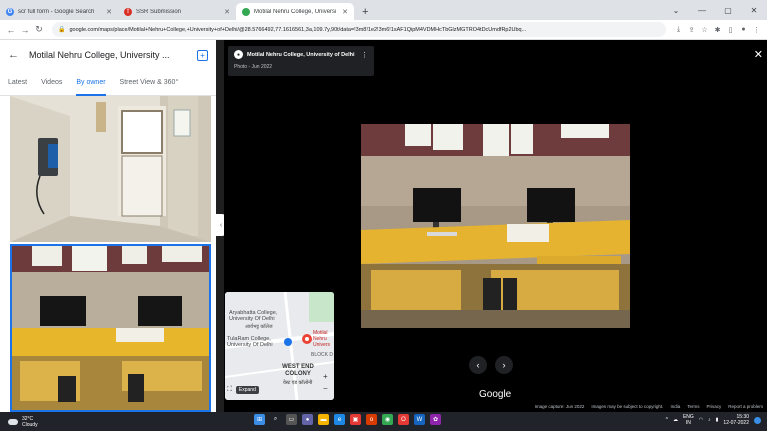  Describe the element at coordinates (291, 419) in the screenshot. I see `task-view-icon: ▭` at that location.